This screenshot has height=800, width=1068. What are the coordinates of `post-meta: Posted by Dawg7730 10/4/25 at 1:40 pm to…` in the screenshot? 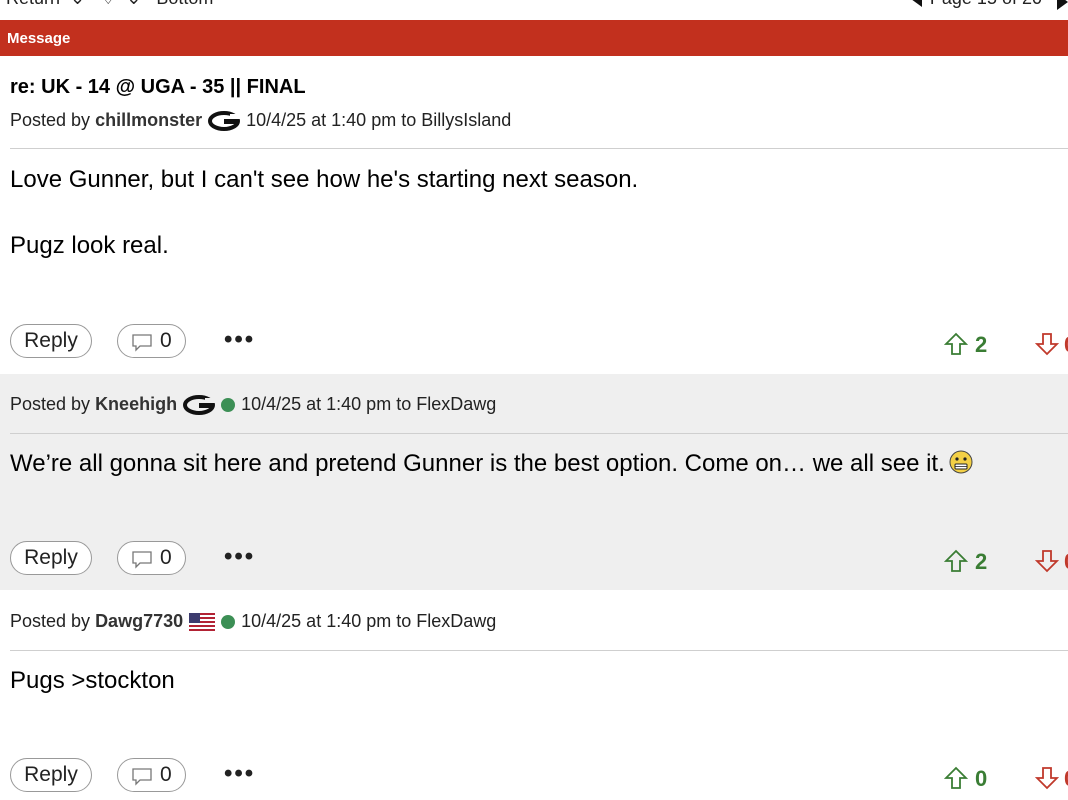 It's located at (253, 621).